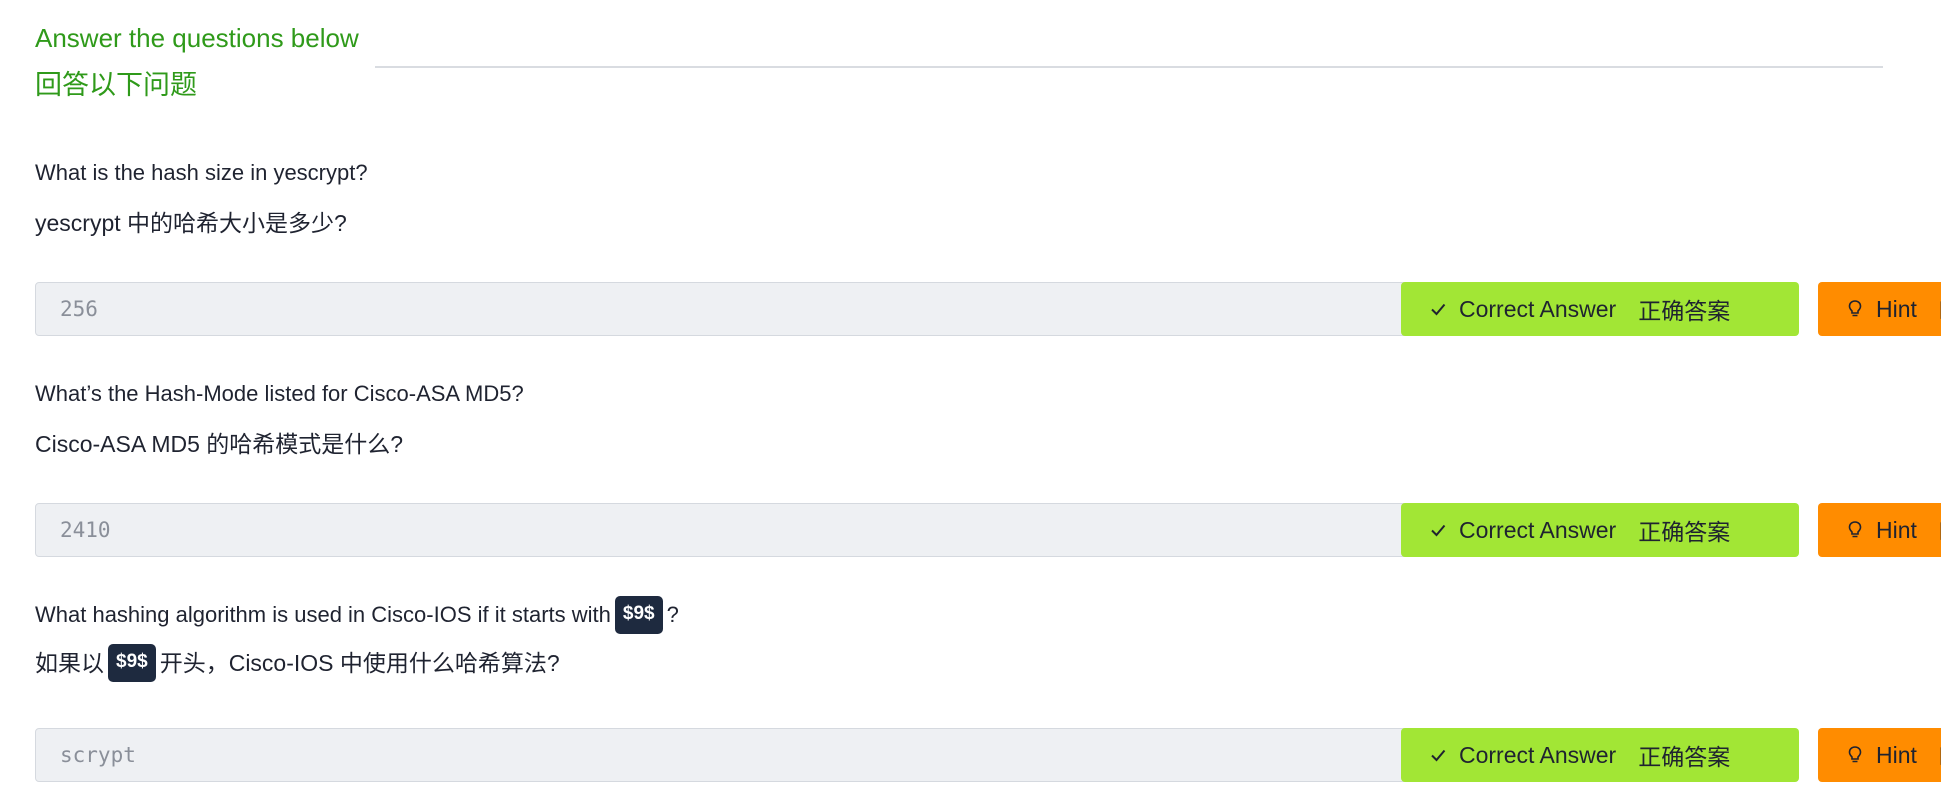 Image resolution: width=1941 pixels, height=795 pixels. Describe the element at coordinates (745, 309) in the screenshot. I see `answer-input-1: 256` at that location.